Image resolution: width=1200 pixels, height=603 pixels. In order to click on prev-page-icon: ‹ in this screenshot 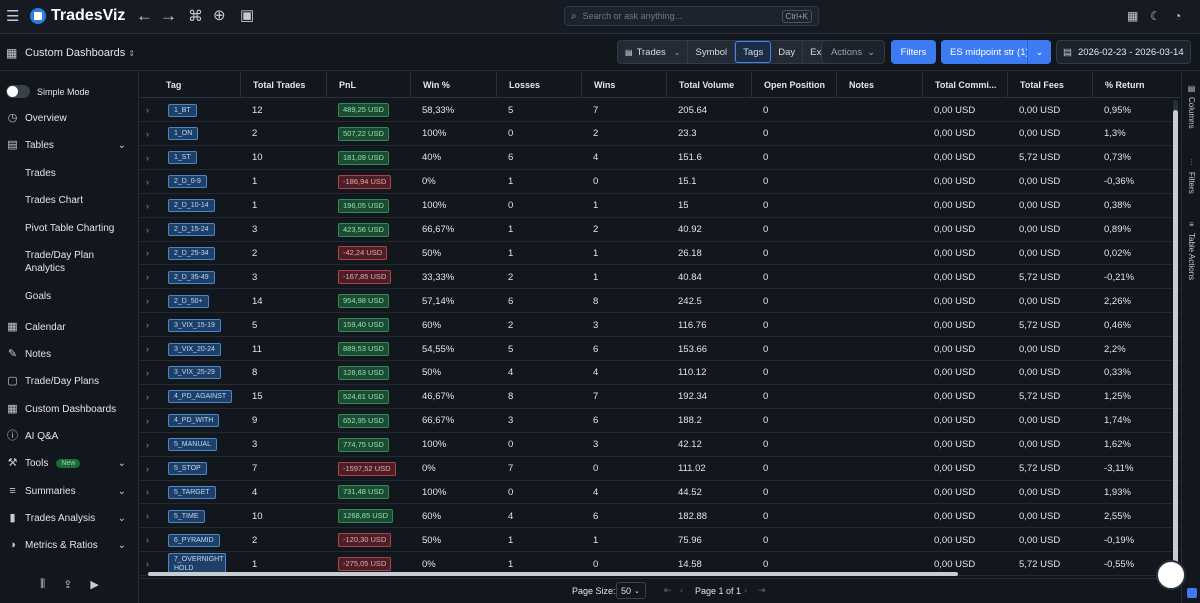, I will do `click(681, 590)`.